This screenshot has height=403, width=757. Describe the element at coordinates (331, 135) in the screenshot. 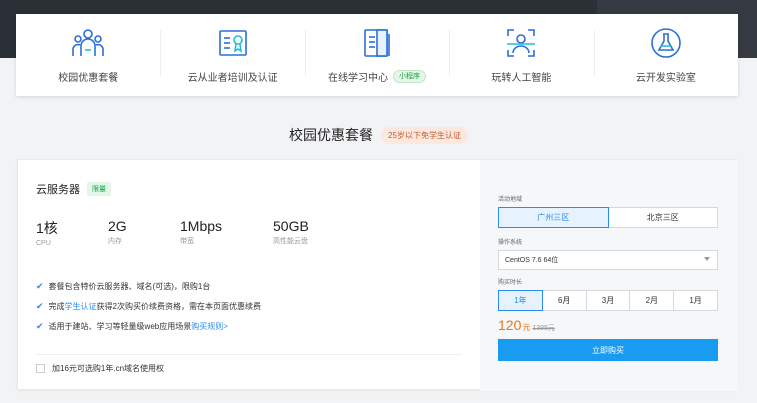

I see `section-title: 校园优惠套餐` at that location.